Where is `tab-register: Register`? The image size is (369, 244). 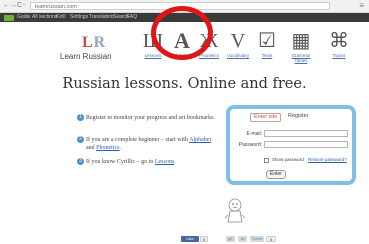
tab-register: Register is located at coordinates (298, 116).